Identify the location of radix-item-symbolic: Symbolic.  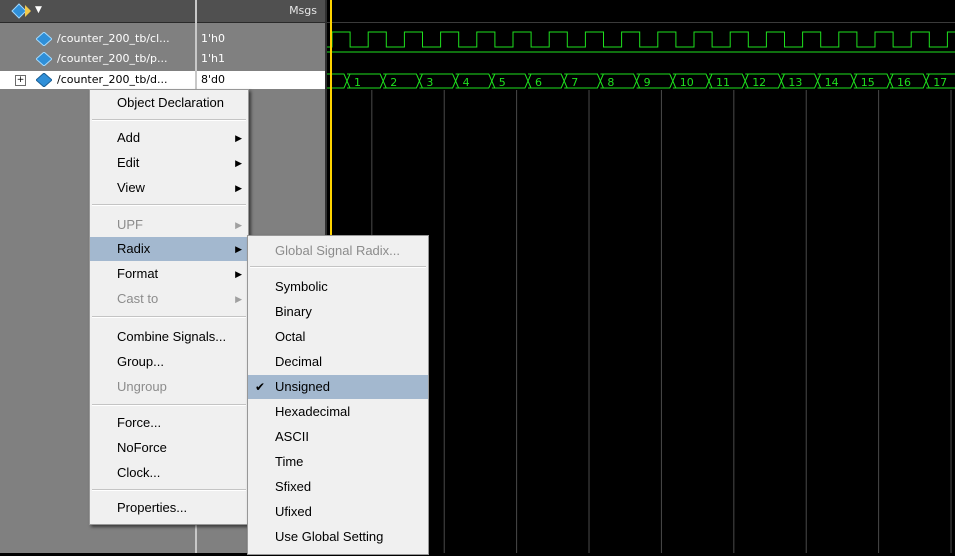
(338, 287).